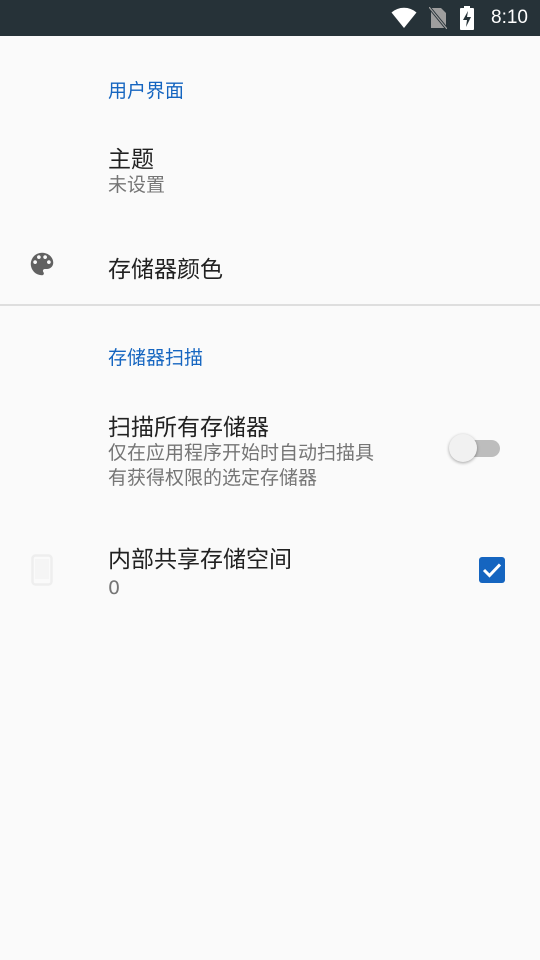  What do you see at coordinates (404, 18) in the screenshot?
I see `wifi-icon` at bounding box center [404, 18].